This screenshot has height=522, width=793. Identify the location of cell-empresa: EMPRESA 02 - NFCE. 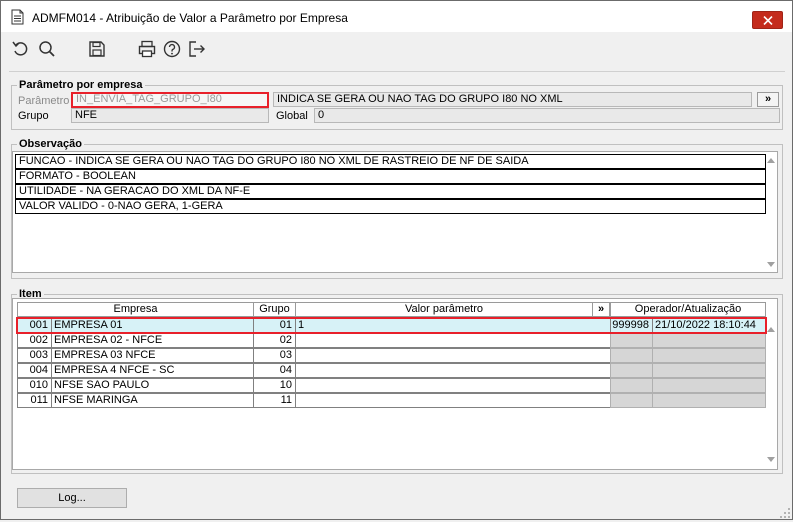
(152, 340).